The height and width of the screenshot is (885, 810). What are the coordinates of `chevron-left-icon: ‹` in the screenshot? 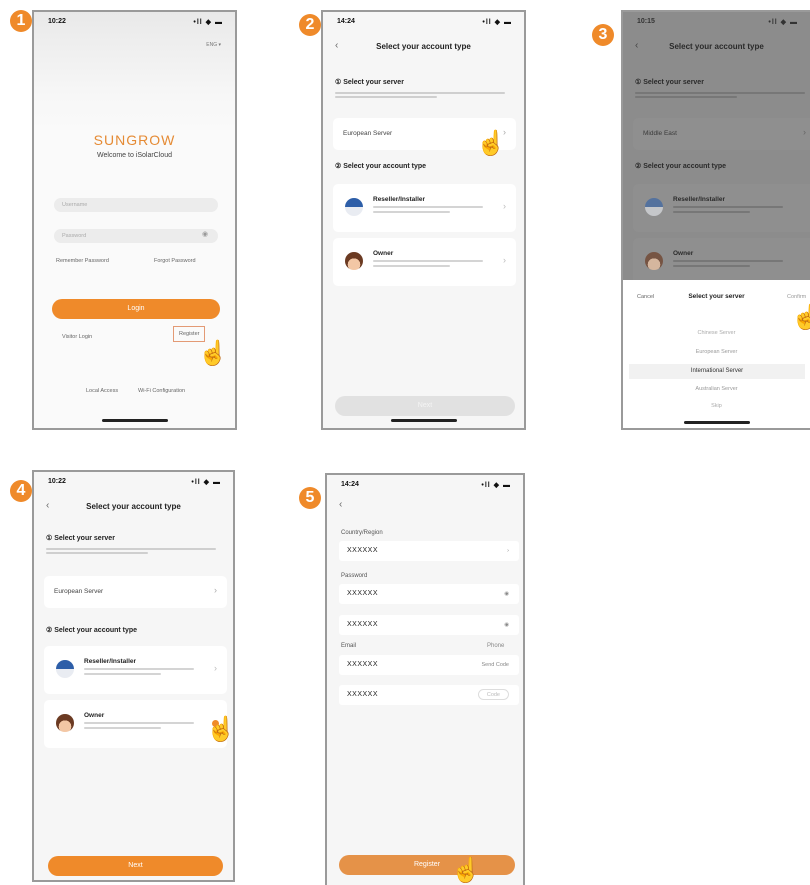 It's located at (340, 504).